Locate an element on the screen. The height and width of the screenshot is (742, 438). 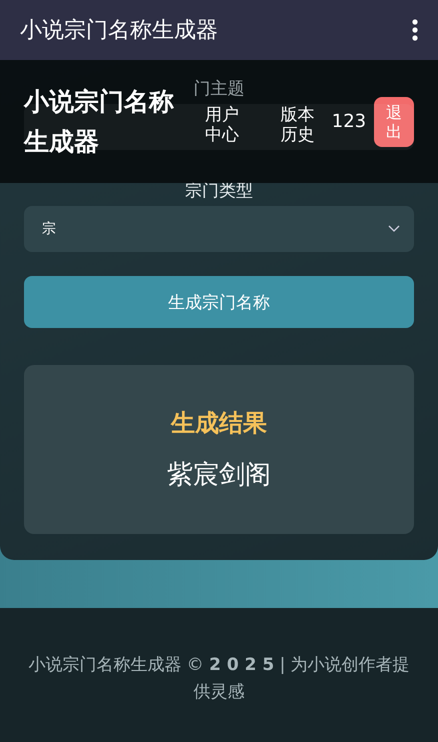
result-name: 紫宸剑阁 is located at coordinates (219, 475).